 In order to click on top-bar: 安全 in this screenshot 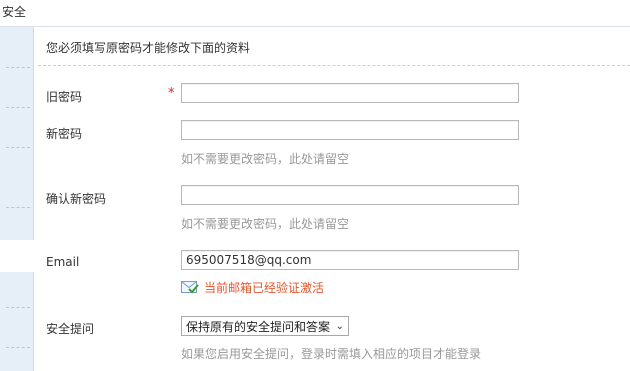, I will do `click(315, 13)`.